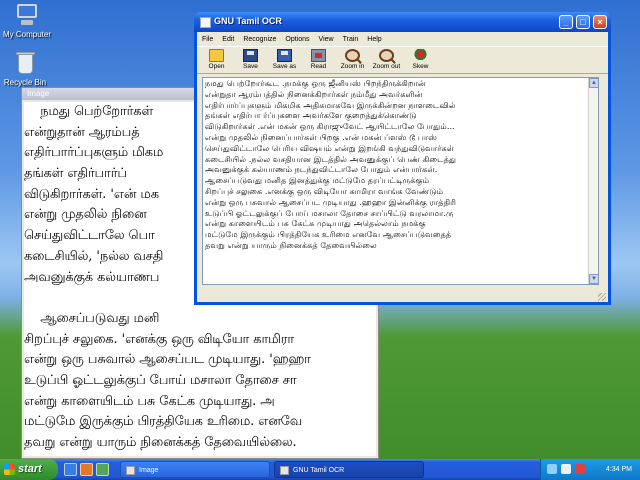  I want to click on desktop-icon-recycle-bin: Recycle Bin, so click(30, 68).